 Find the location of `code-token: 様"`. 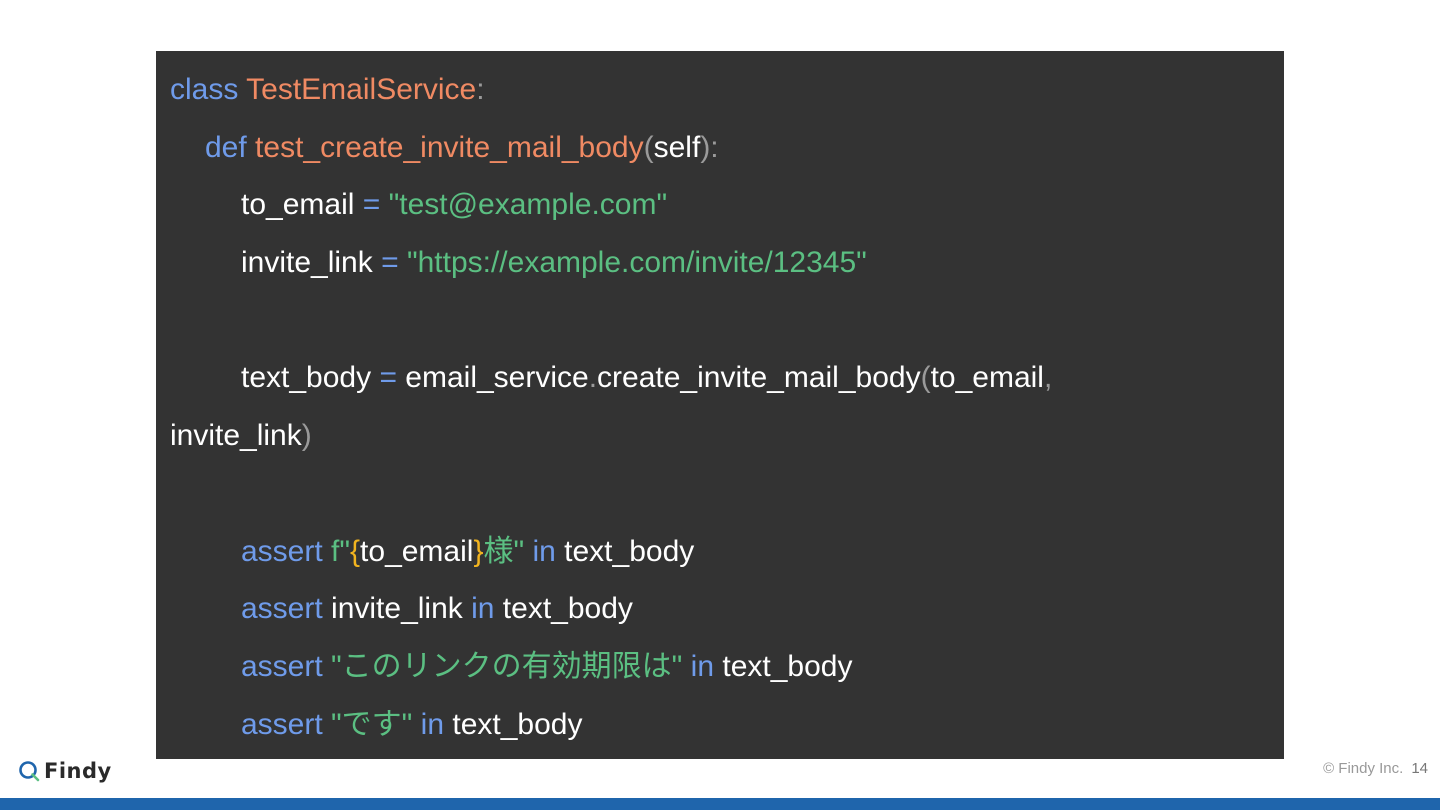

code-token: 様" is located at coordinates (508, 551).